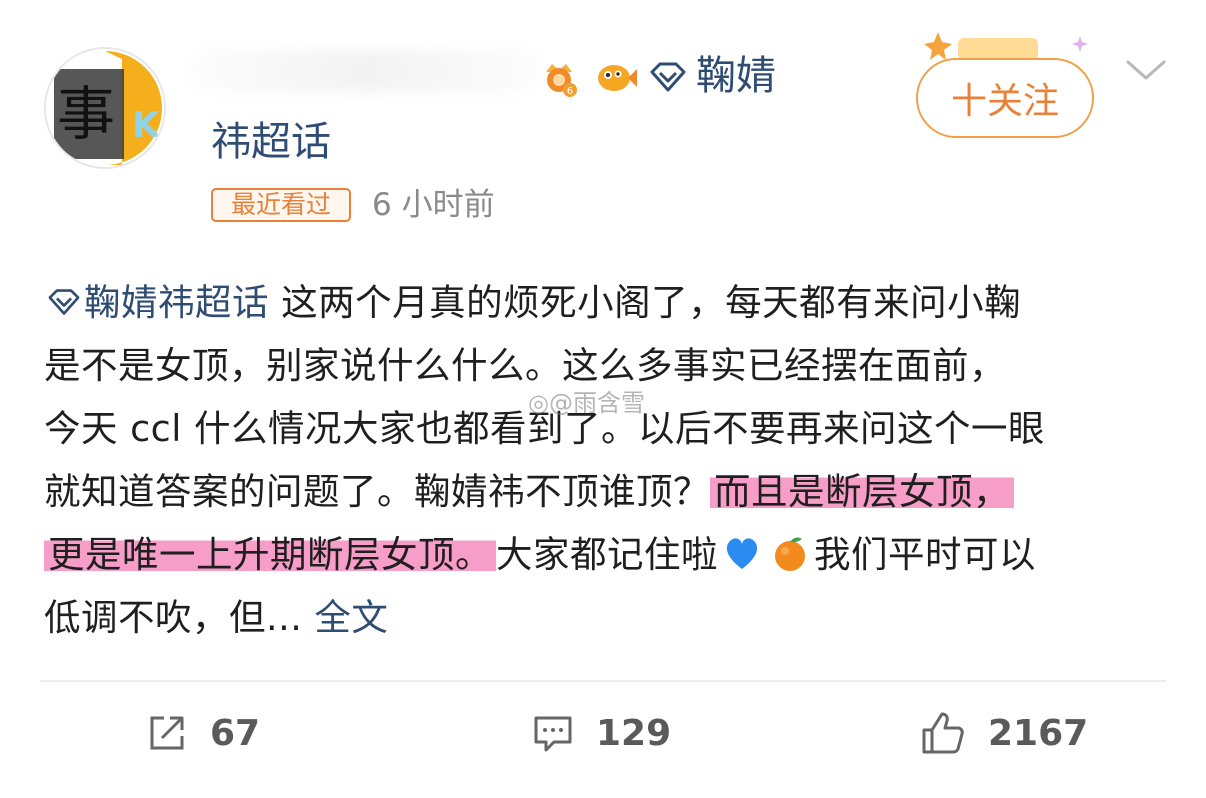  Describe the element at coordinates (377, 491) in the screenshot. I see `post-text-line: 就知道答案的问题了。鞠婧祎不顶谁顶？` at that location.